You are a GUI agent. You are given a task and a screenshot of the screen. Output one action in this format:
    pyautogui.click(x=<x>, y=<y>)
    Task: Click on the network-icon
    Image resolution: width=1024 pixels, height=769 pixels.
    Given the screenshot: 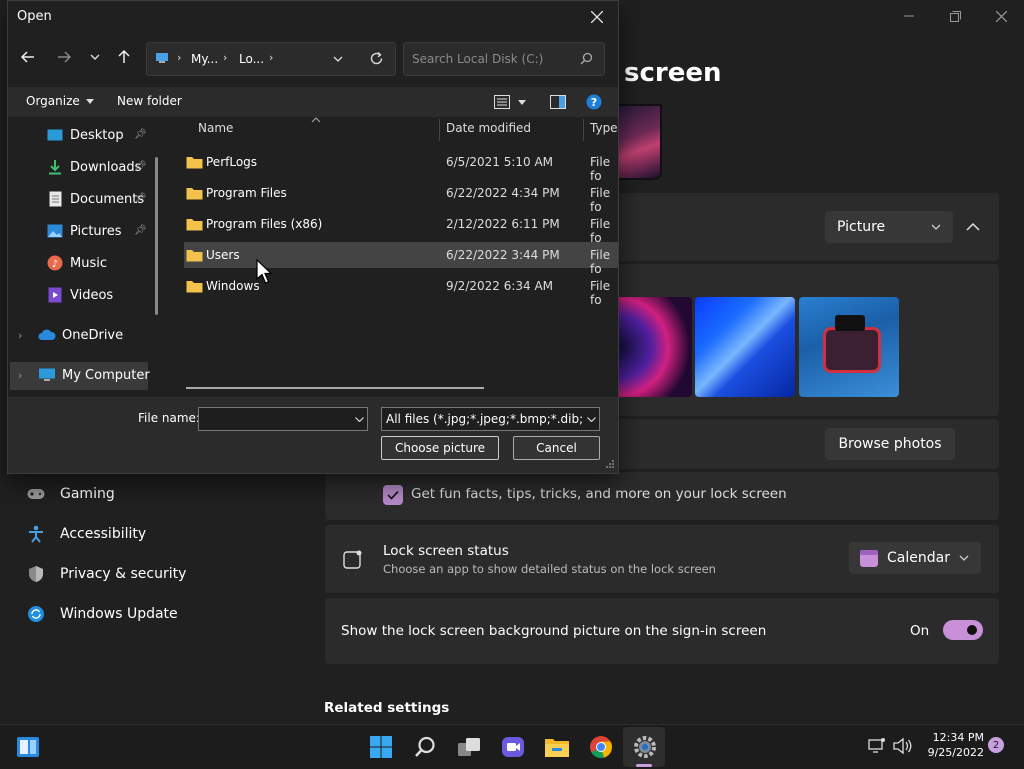 What is the action you would take?
    pyautogui.click(x=877, y=746)
    